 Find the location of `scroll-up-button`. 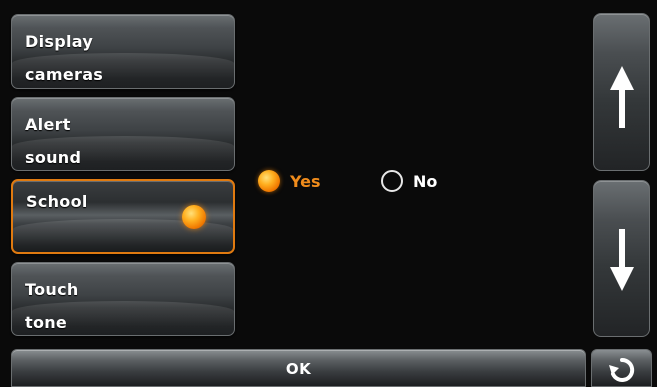

scroll-up-button is located at coordinates (621, 92).